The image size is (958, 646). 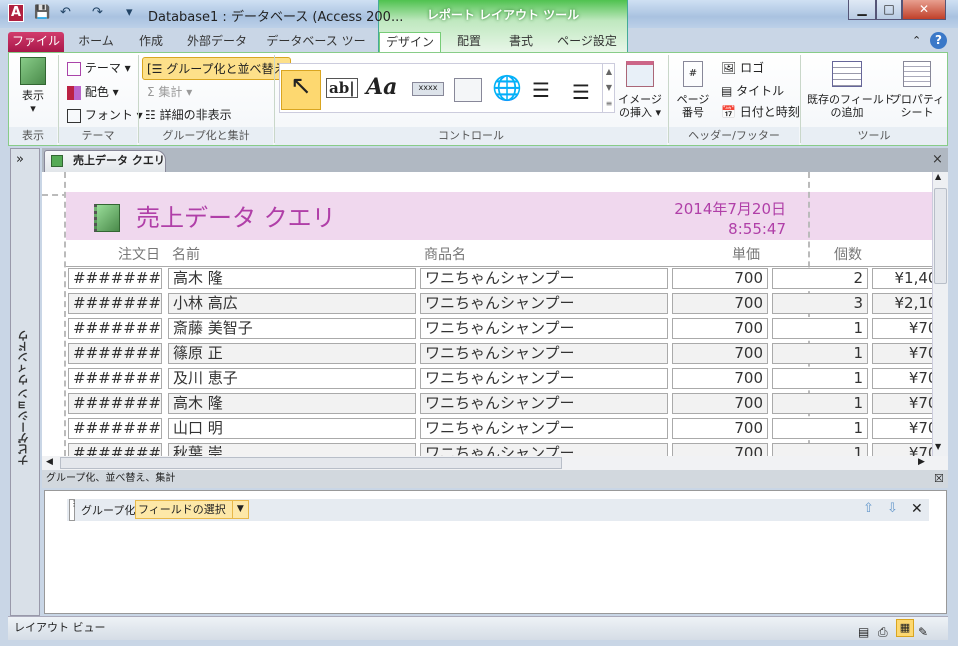 What do you see at coordinates (42, 12) in the screenshot?
I see `save-icon: 💾` at bounding box center [42, 12].